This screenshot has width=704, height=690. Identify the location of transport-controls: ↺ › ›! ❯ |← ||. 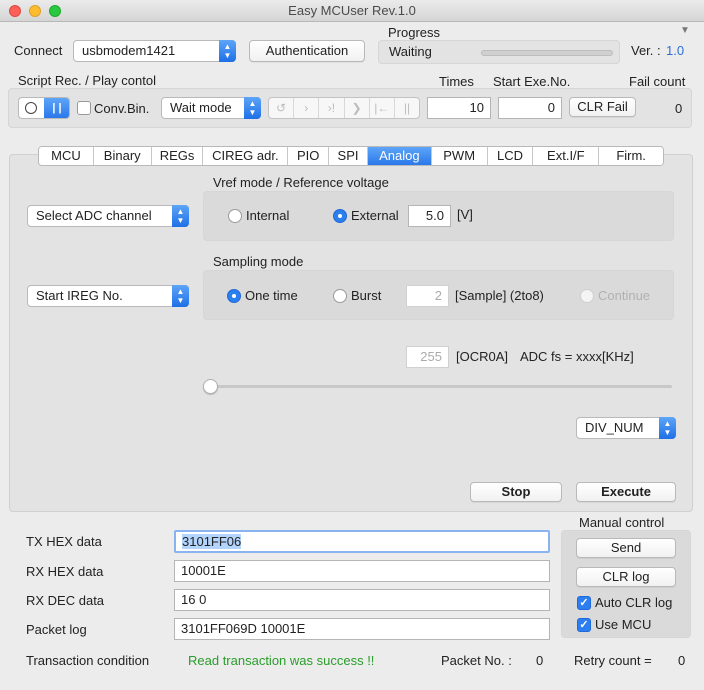
(344, 108).